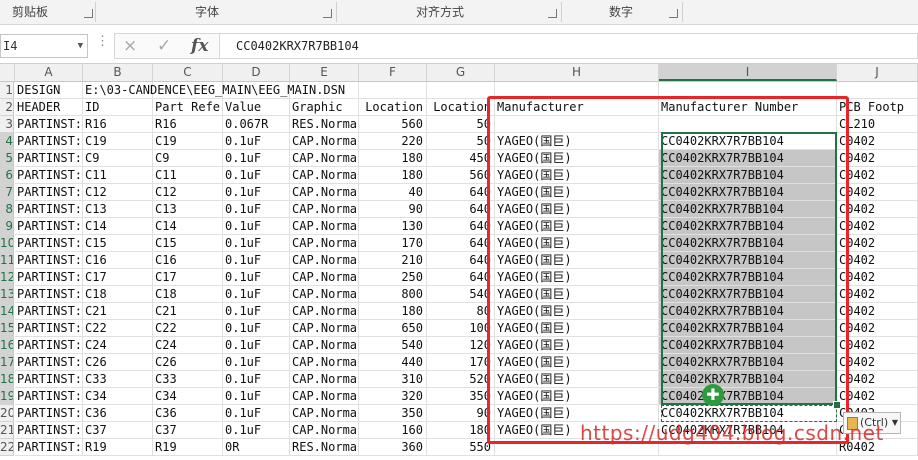 This screenshot has width=918, height=460. I want to click on column-header-e: E, so click(324, 72).